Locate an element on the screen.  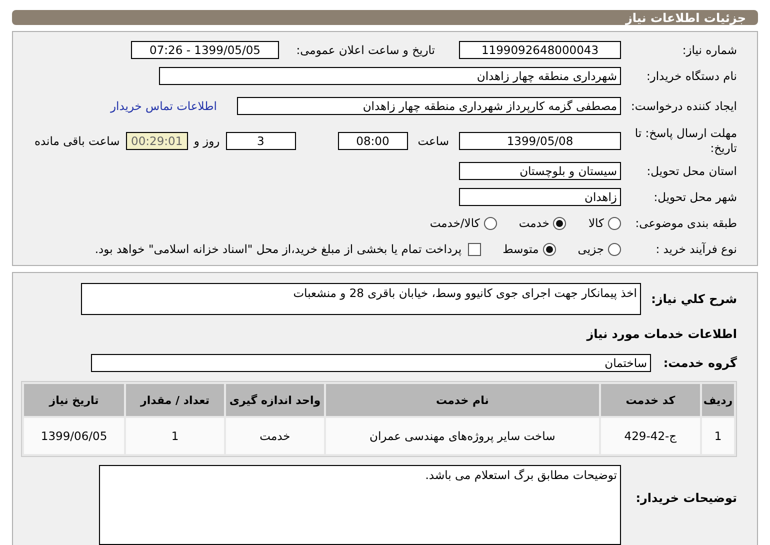
payment-note: پرداخت تمام یا بخشی از مبلغ خرید،از محل "اسناد خزانه اسلامی" خواهد بود. is located at coordinates (278, 249).